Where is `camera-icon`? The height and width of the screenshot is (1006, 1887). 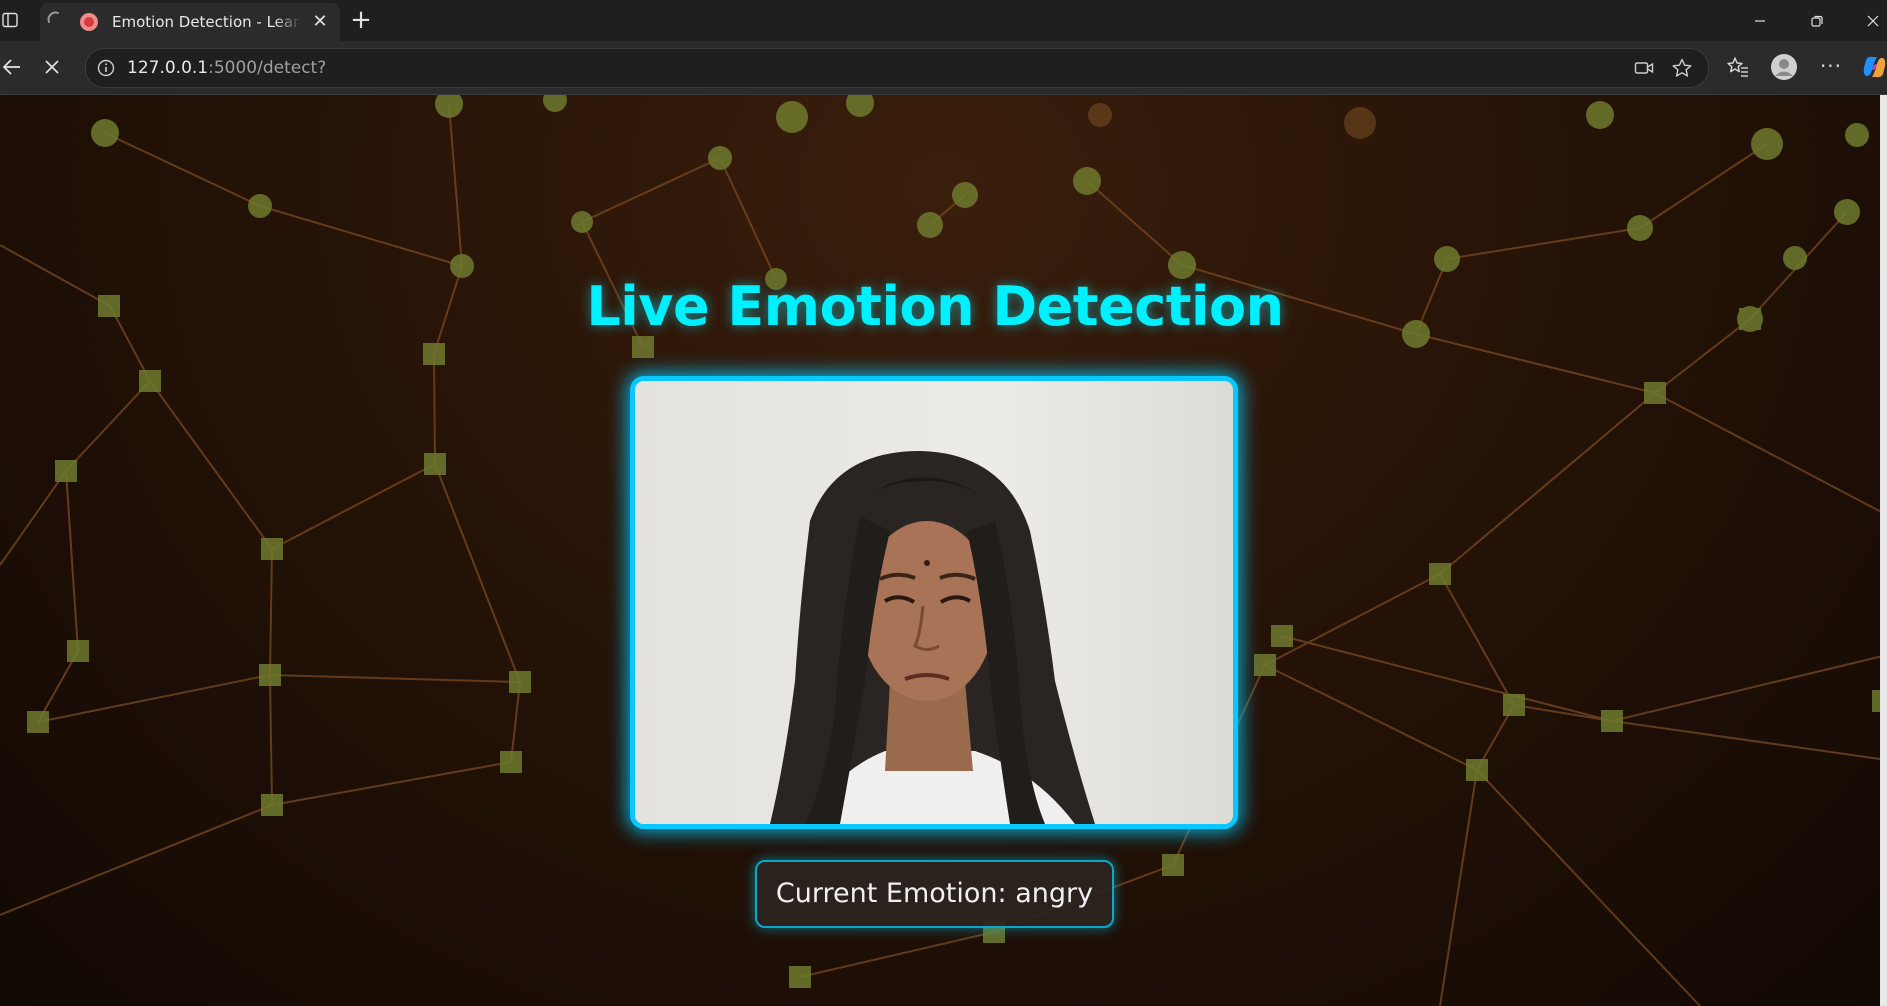 camera-icon is located at coordinates (1644, 68).